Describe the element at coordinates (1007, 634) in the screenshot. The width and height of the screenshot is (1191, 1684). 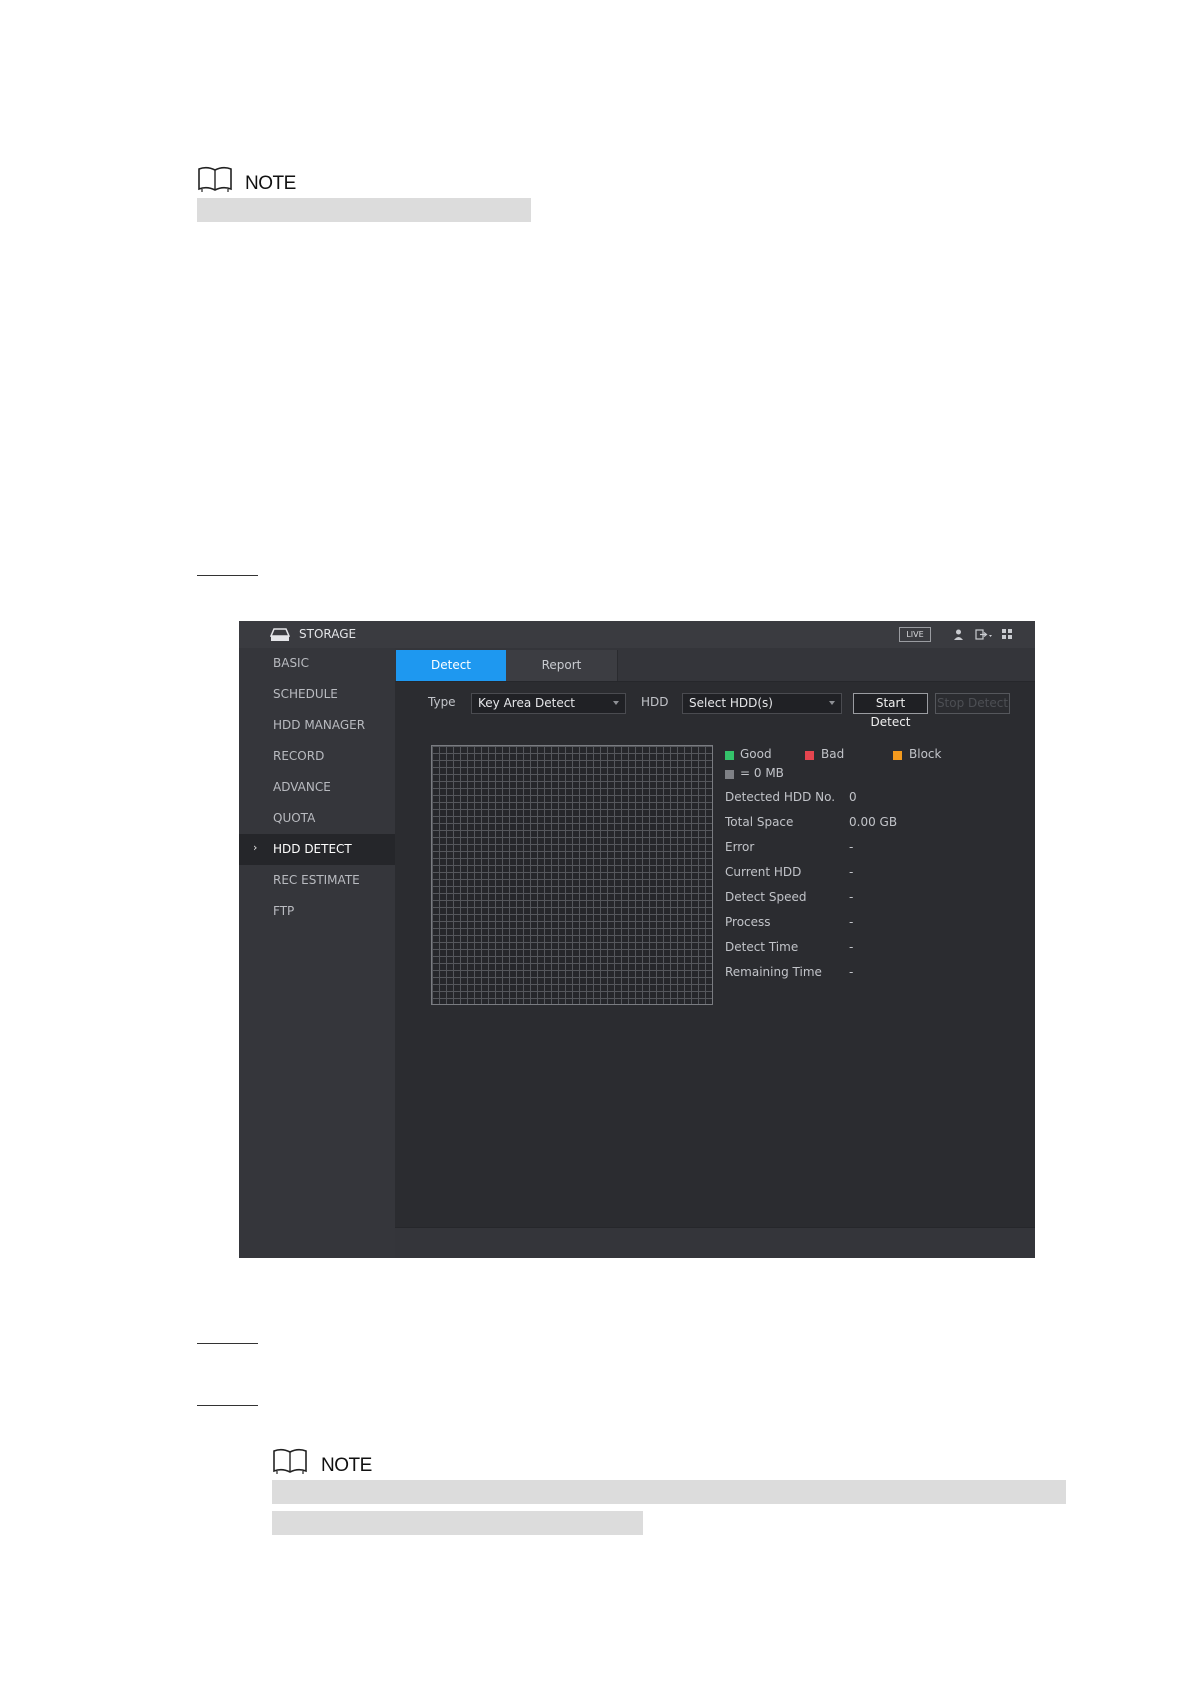
I see `grid-menu-icon` at that location.